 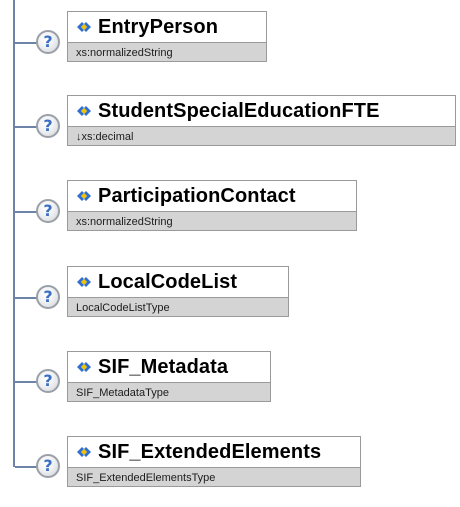 What do you see at coordinates (105, 136) in the screenshot?
I see `element-type: ↓xs:decimal` at bounding box center [105, 136].